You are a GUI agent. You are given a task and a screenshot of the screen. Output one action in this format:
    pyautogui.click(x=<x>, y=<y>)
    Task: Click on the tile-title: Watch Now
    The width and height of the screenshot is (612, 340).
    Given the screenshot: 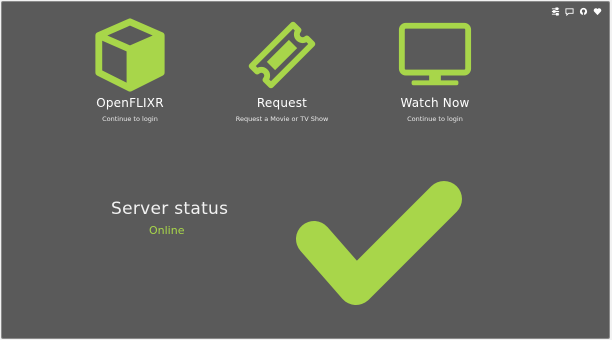 What is the action you would take?
    pyautogui.click(x=435, y=103)
    